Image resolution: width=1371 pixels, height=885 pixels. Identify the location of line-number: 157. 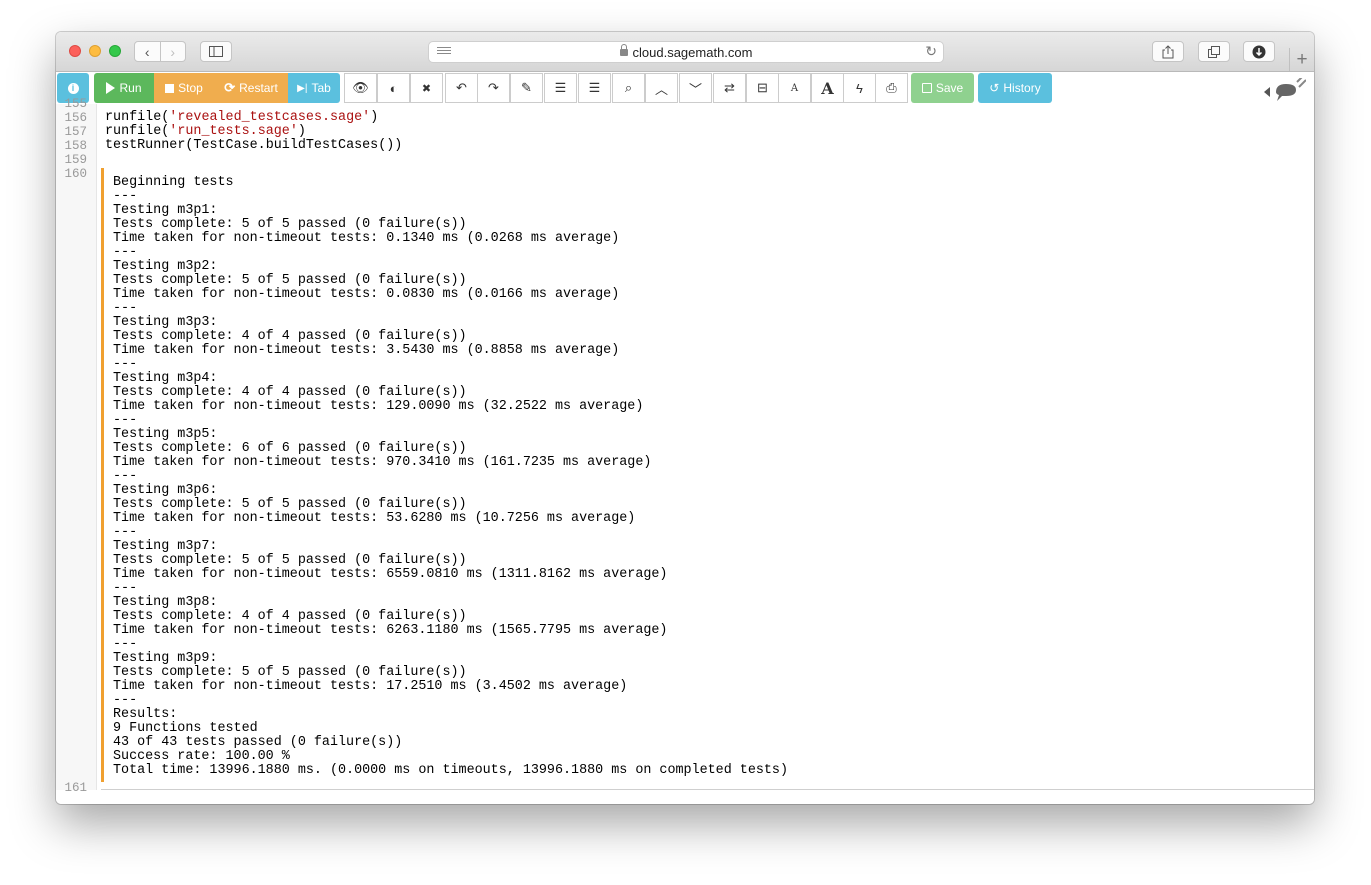
(75, 132).